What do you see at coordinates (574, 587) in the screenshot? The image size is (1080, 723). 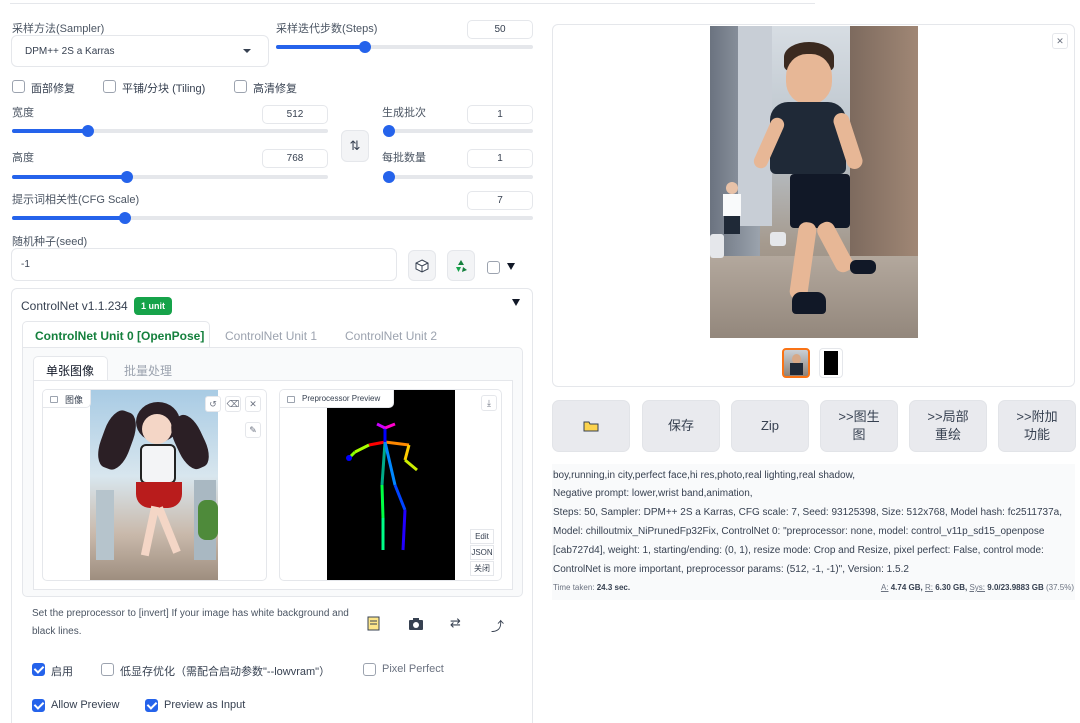 I see `time-taken-label: Time taken:` at bounding box center [574, 587].